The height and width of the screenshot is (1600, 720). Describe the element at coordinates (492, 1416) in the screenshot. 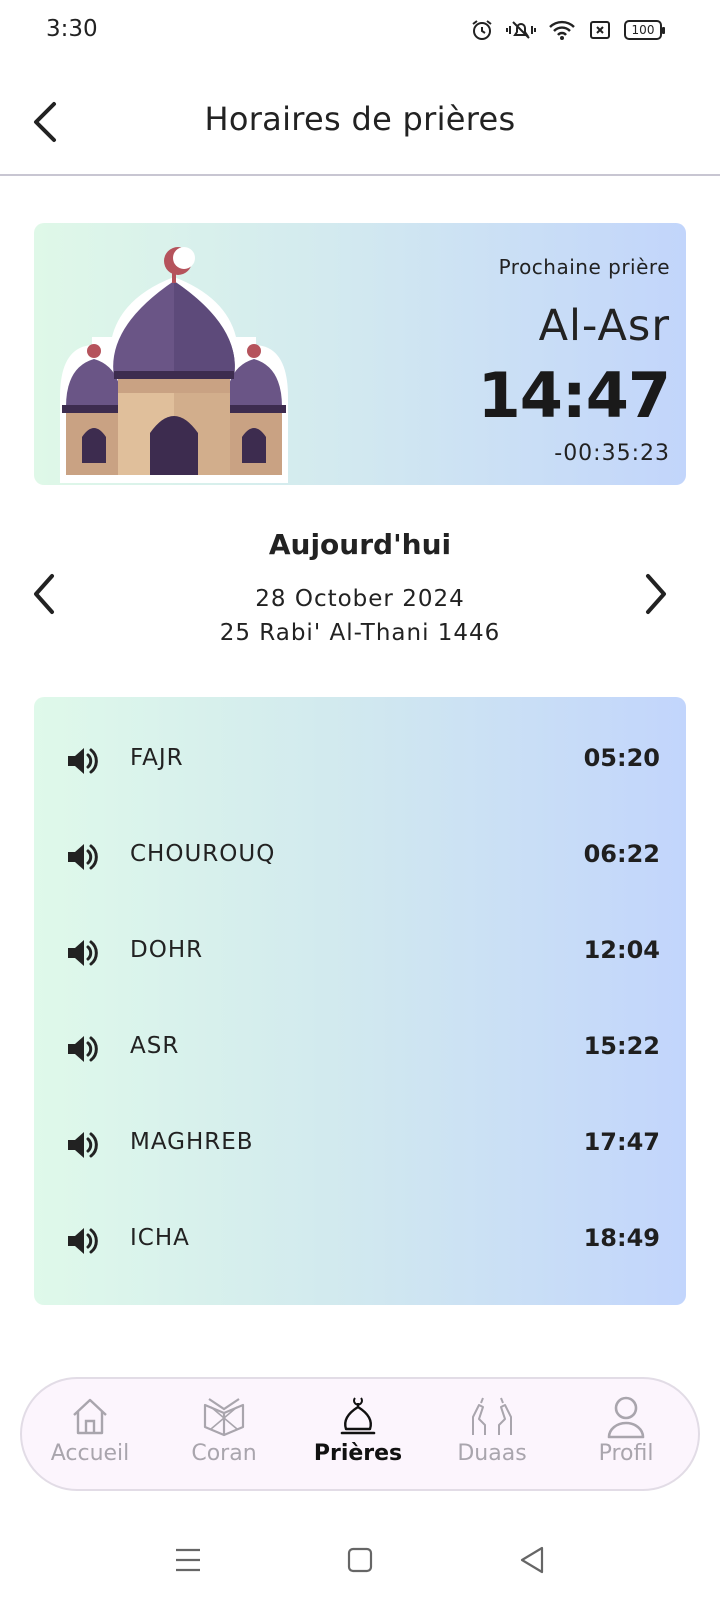

I see `praying-hands-icon` at that location.